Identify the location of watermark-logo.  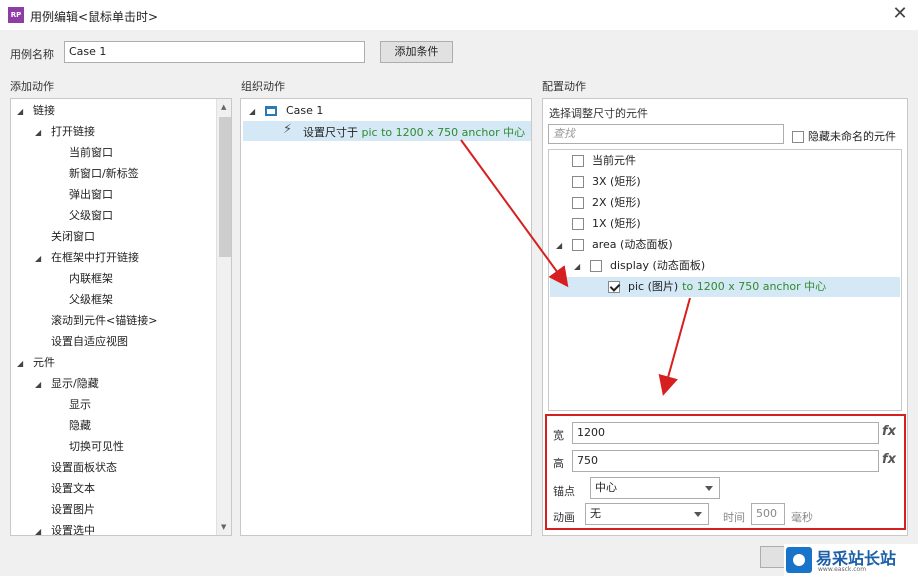
(799, 560).